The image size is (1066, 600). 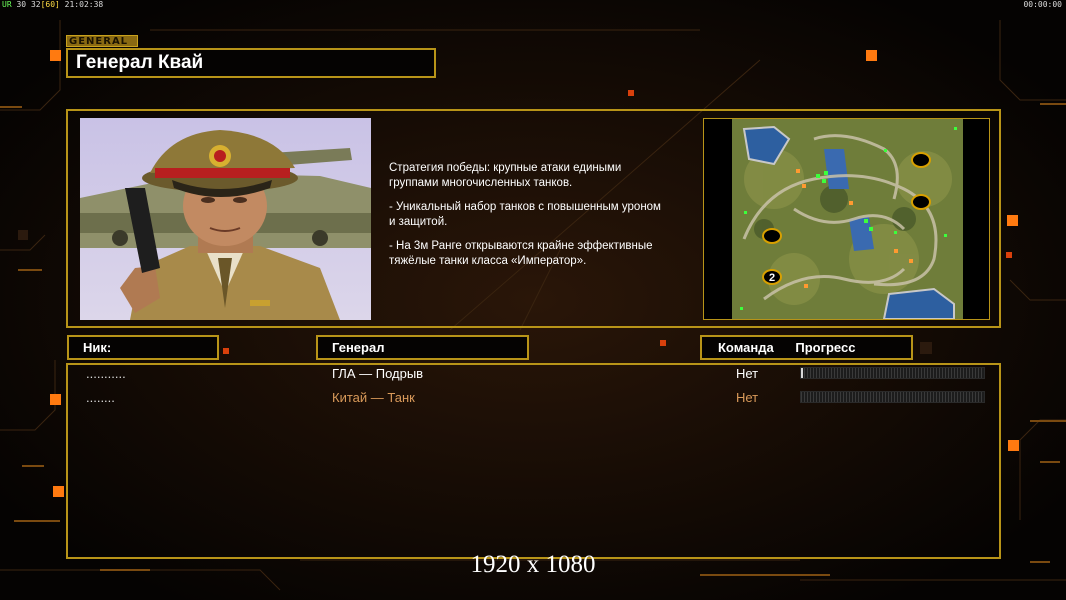 I want to click on general-portrait, so click(x=225, y=219).